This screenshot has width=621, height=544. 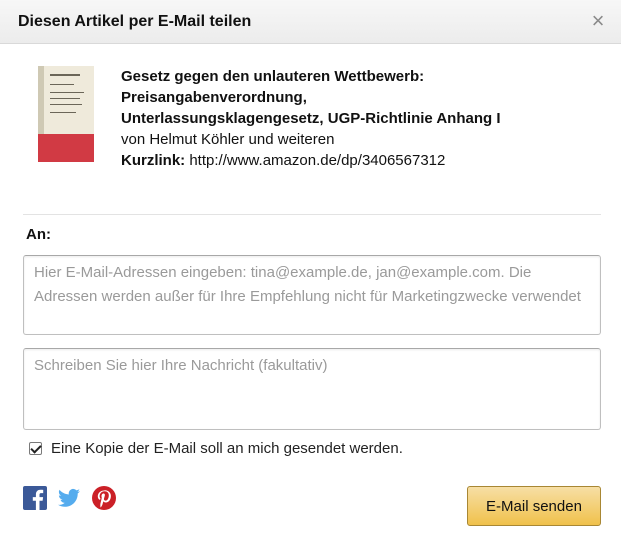 What do you see at coordinates (38, 234) in the screenshot?
I see `recipients-label: An:` at bounding box center [38, 234].